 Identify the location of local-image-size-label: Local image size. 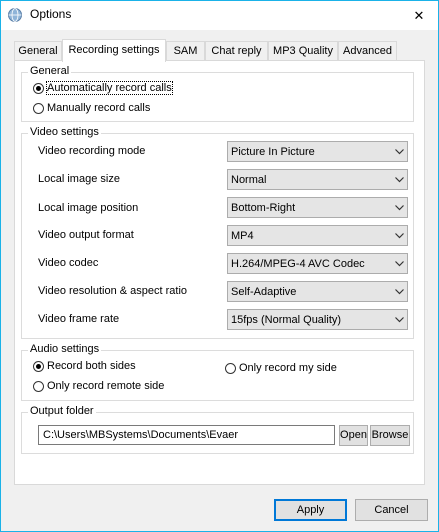
(79, 179).